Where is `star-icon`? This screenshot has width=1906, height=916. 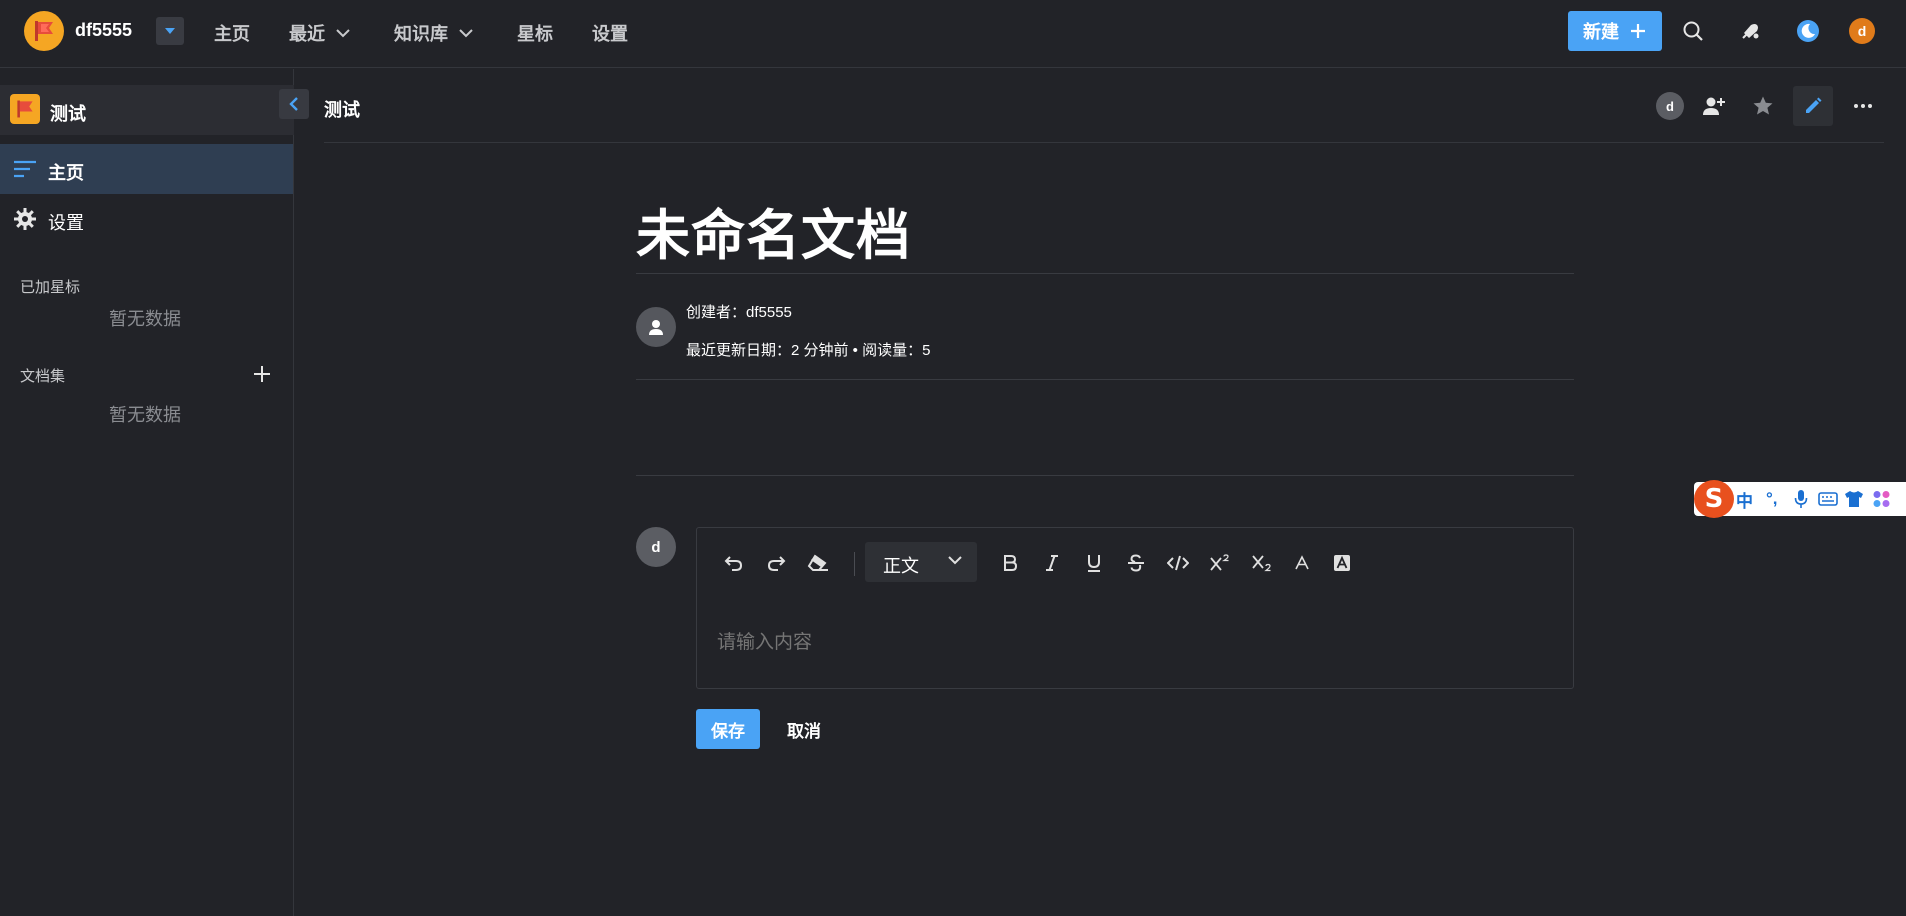 star-icon is located at coordinates (1763, 106).